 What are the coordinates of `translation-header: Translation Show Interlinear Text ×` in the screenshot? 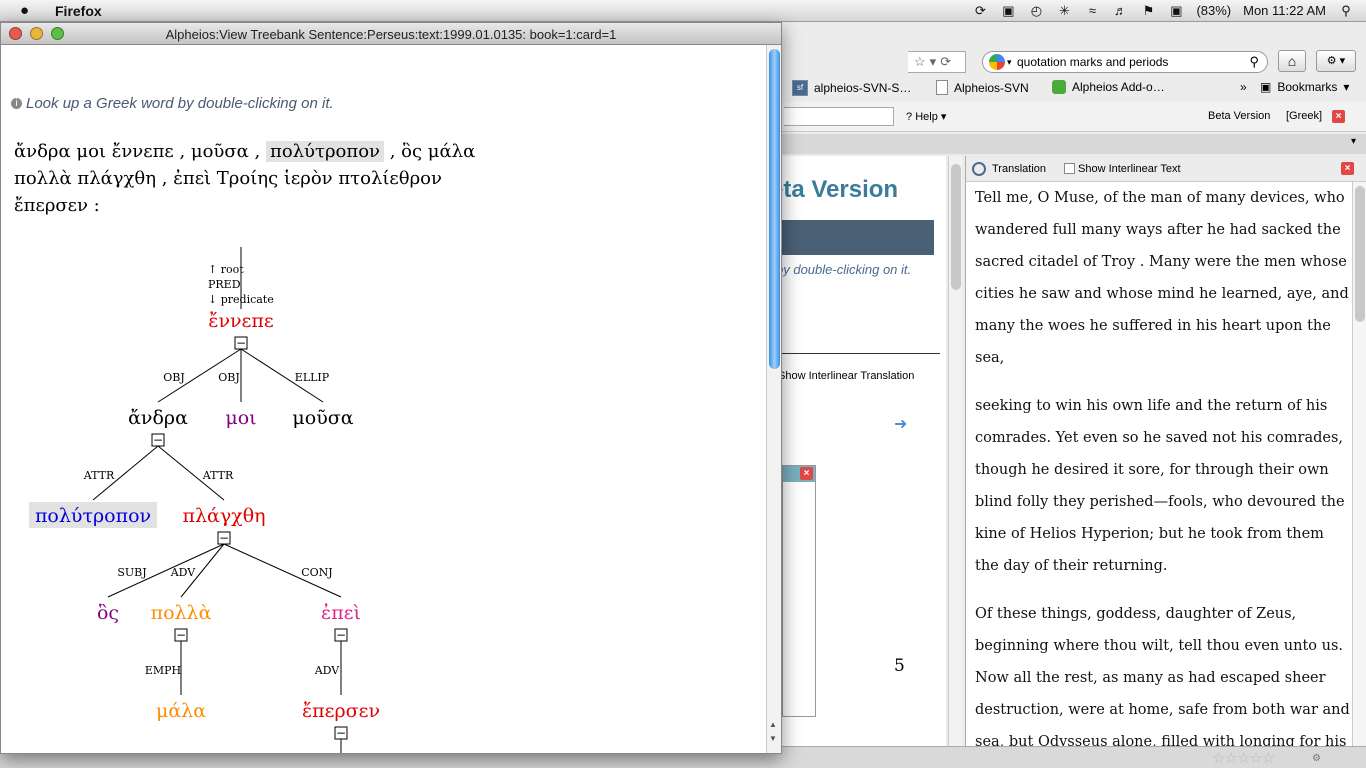 It's located at (1166, 169).